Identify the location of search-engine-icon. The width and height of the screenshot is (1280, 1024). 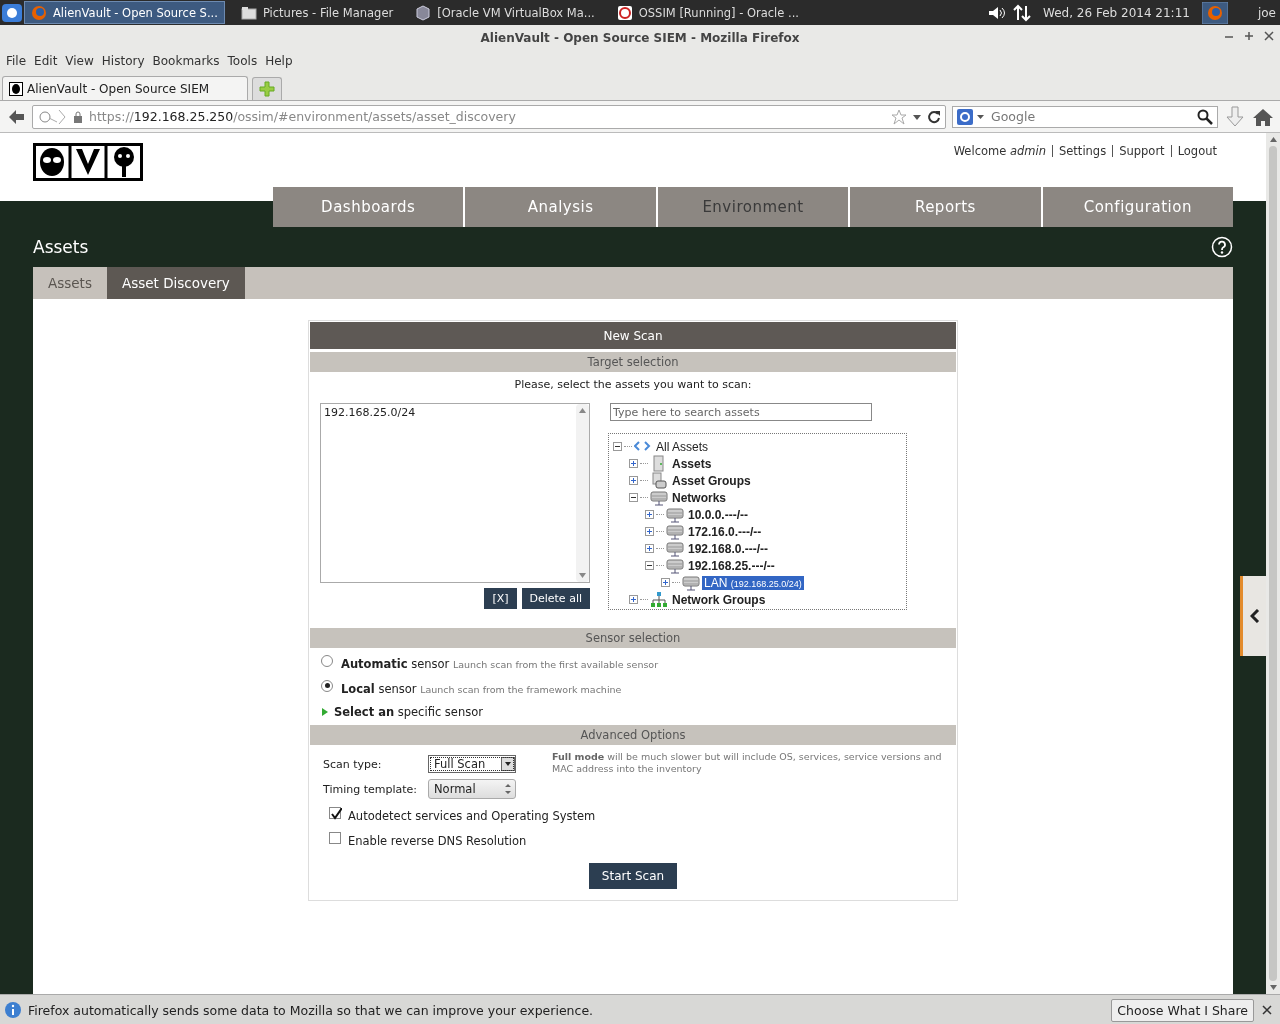
(971, 116).